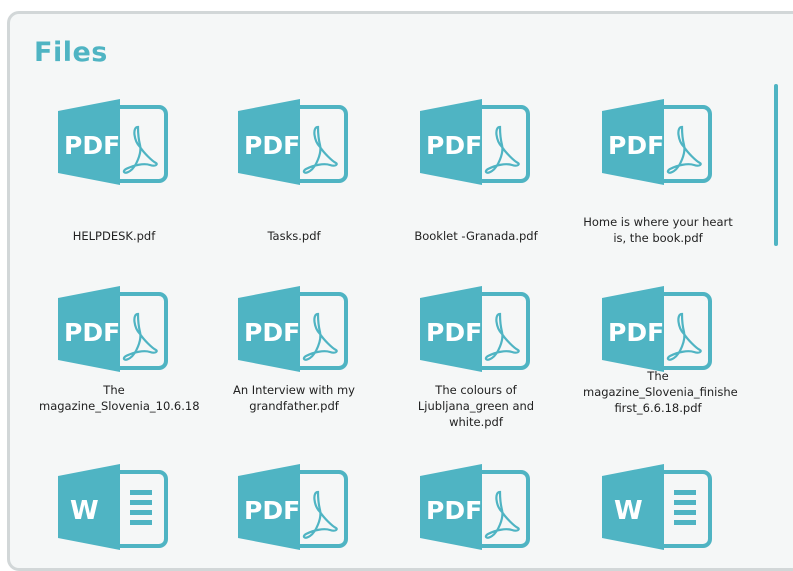 The image size is (793, 571). Describe the element at coordinates (114, 236) in the screenshot. I see `file-name: HELPDESK.pdf` at that location.